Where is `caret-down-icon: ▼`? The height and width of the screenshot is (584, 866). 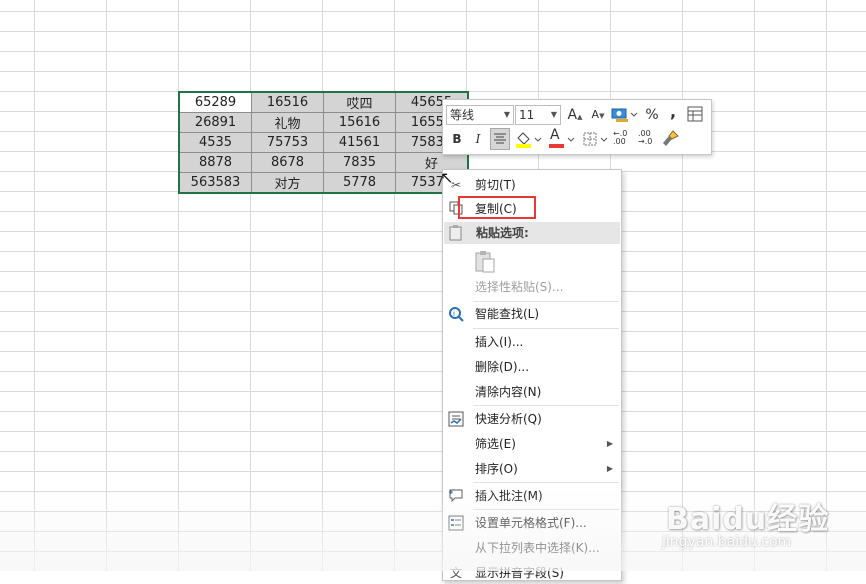 caret-down-icon: ▼ is located at coordinates (602, 116).